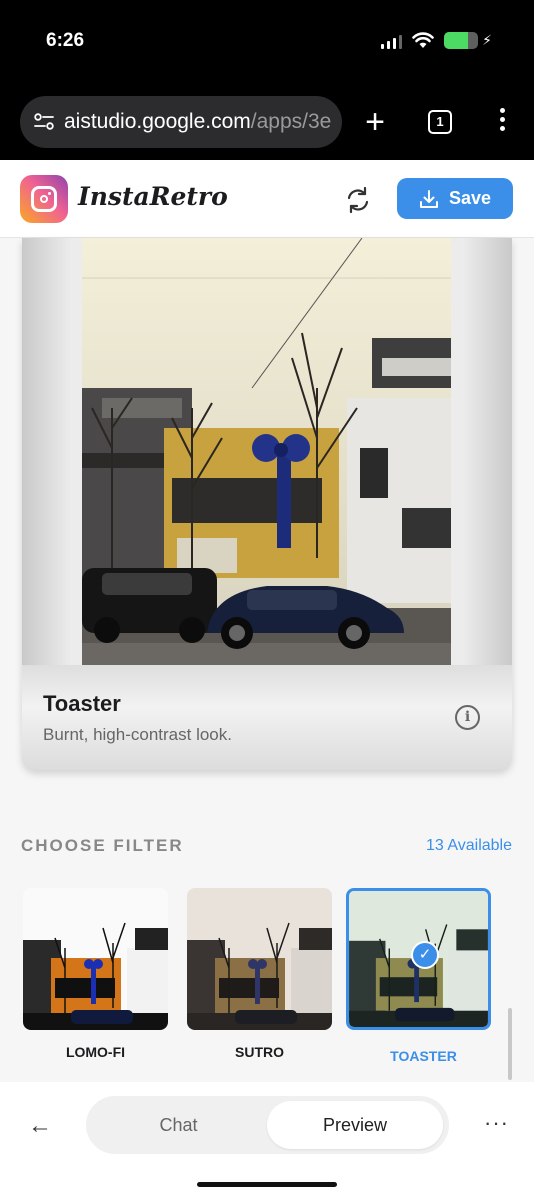  I want to click on view-toggle: Chat Preview, so click(267, 1125).